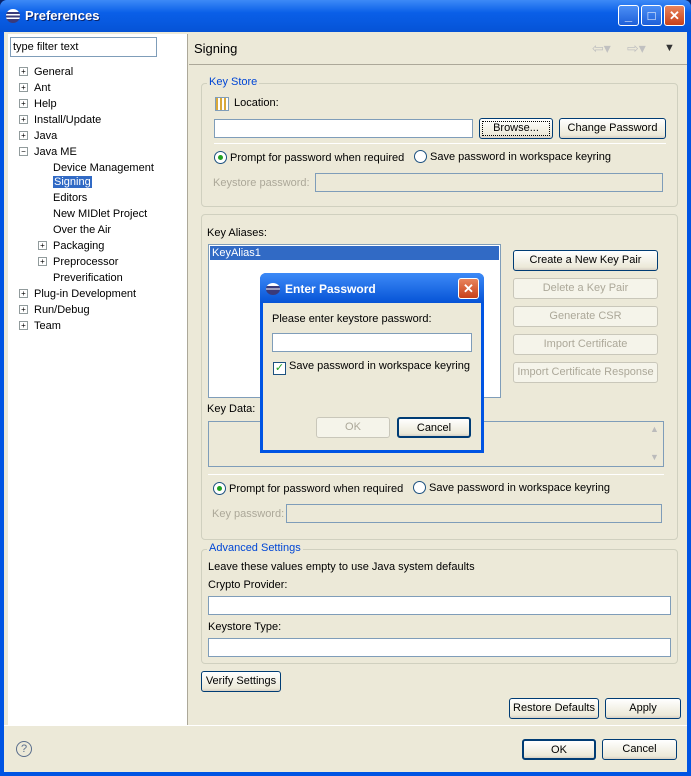  Describe the element at coordinates (559, 749) in the screenshot. I see `ok-button: OK` at that location.